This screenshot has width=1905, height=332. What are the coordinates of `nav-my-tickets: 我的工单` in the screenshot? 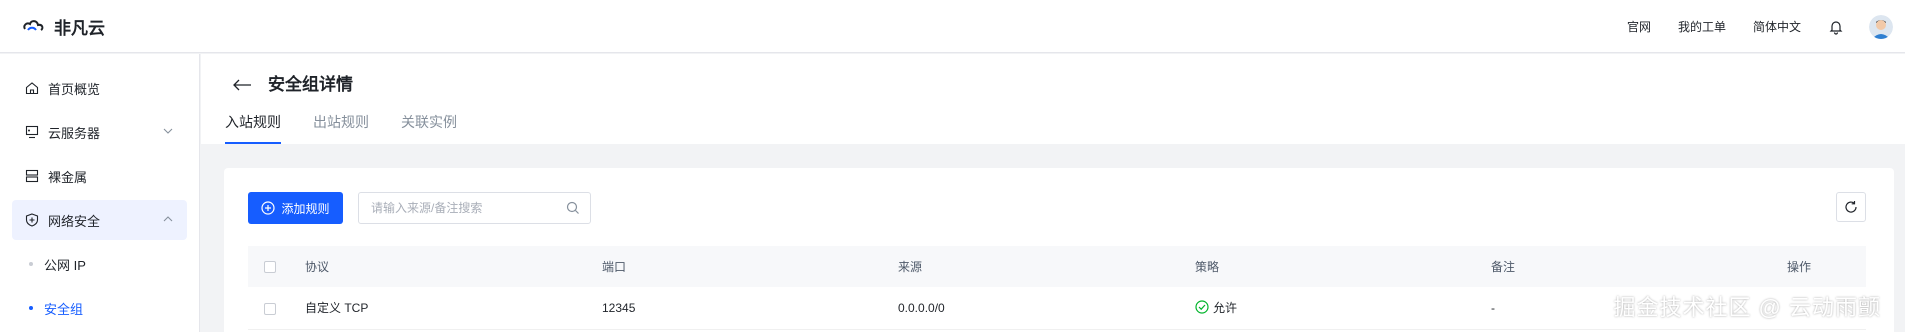 It's located at (1702, 26).